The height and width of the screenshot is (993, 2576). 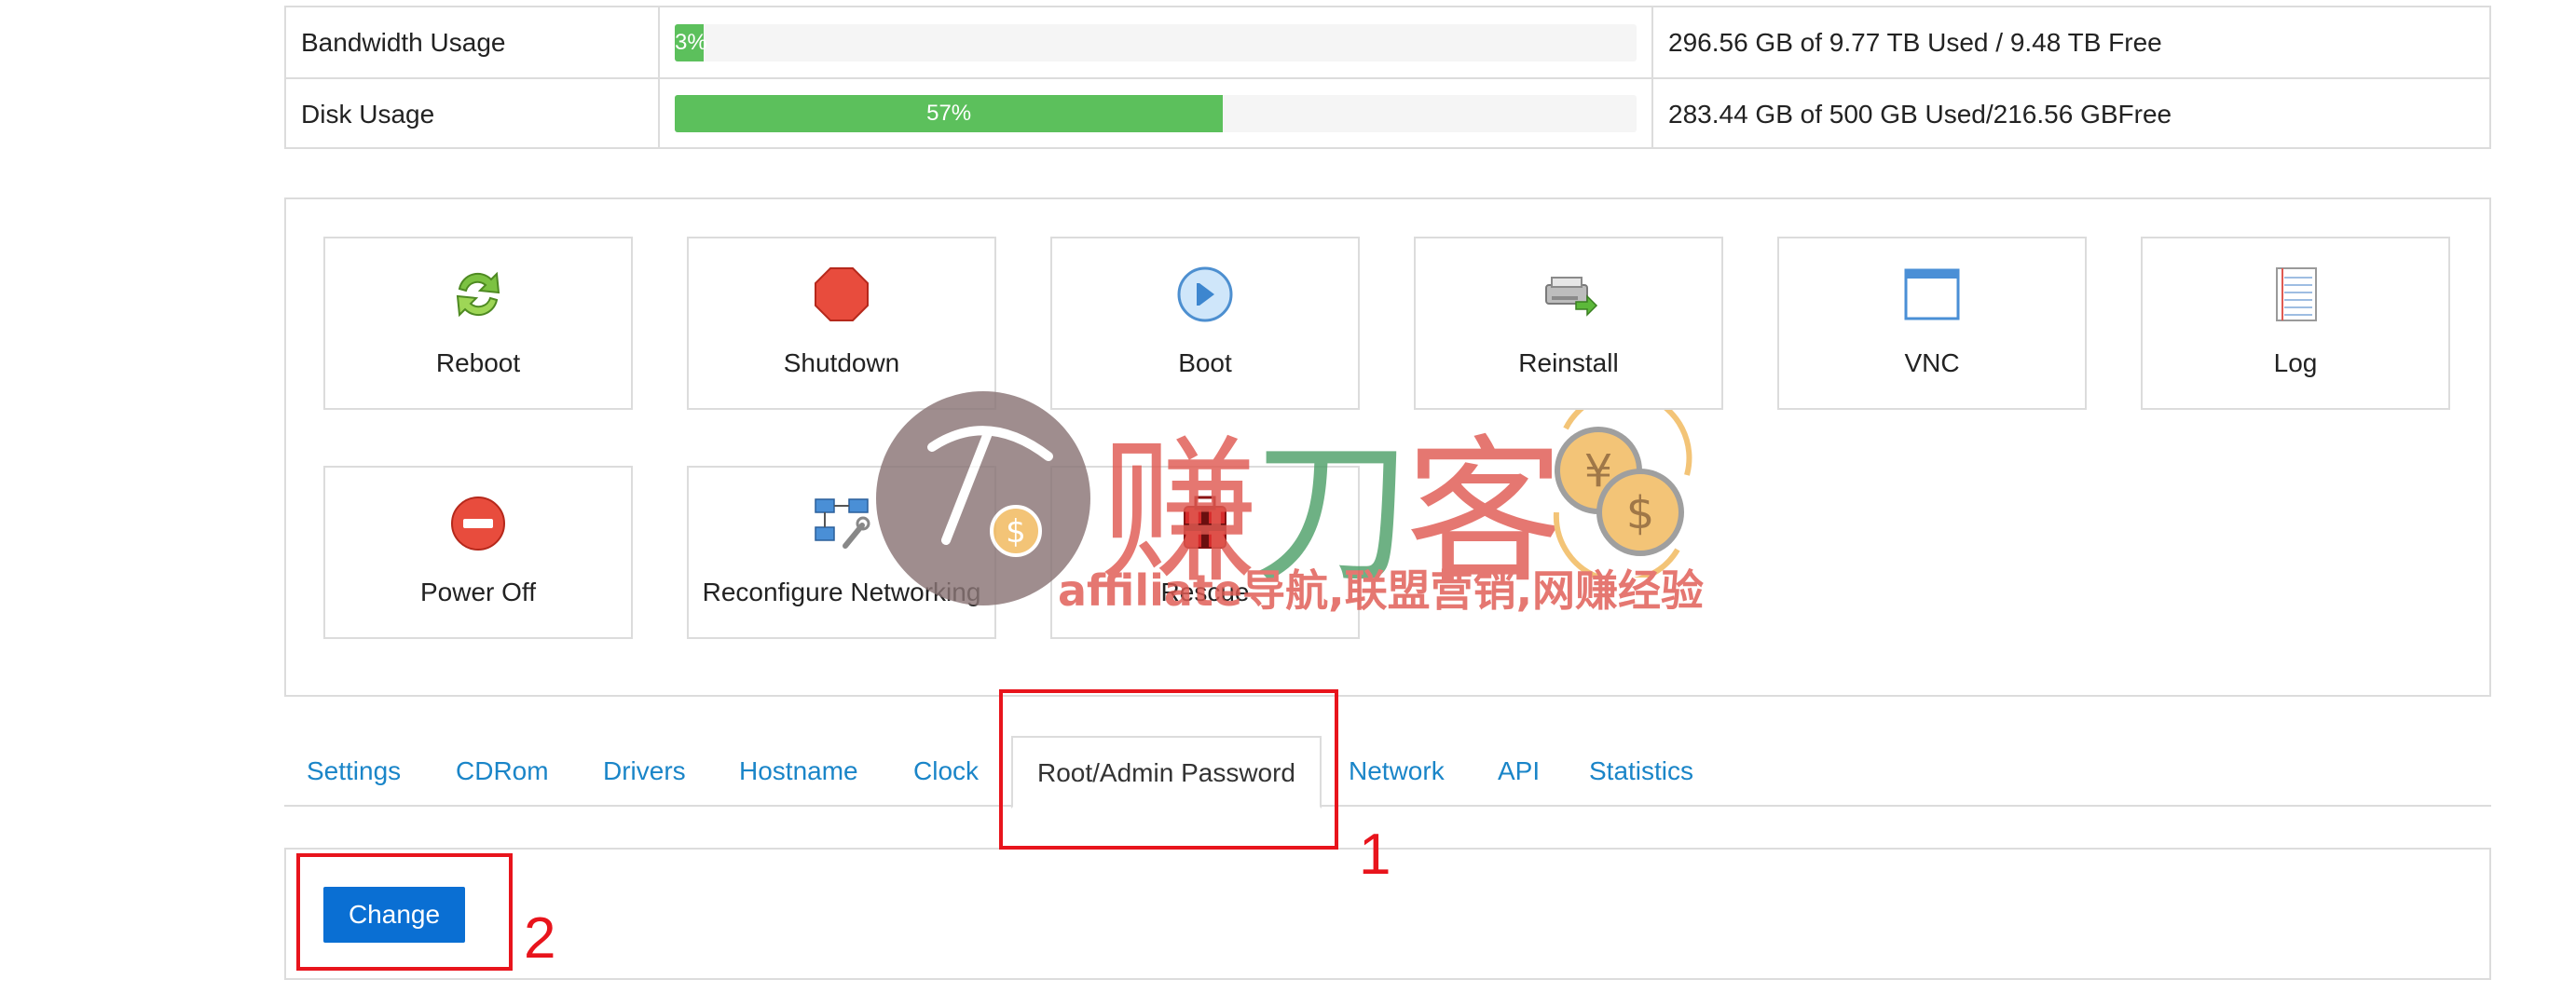 I want to click on reboot-icon, so click(x=478, y=294).